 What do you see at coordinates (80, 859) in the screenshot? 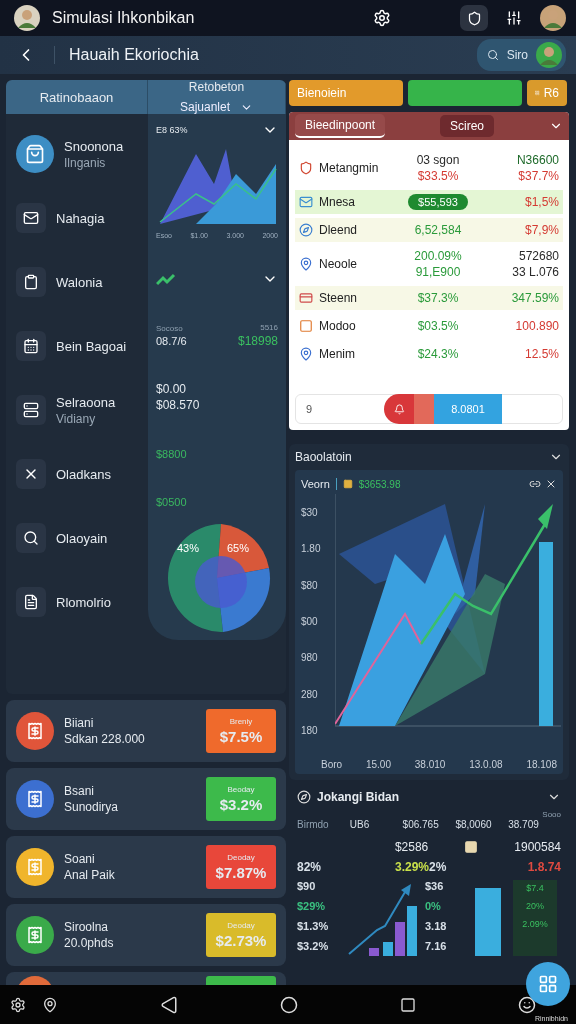
I see `card-title: Soani` at bounding box center [80, 859].